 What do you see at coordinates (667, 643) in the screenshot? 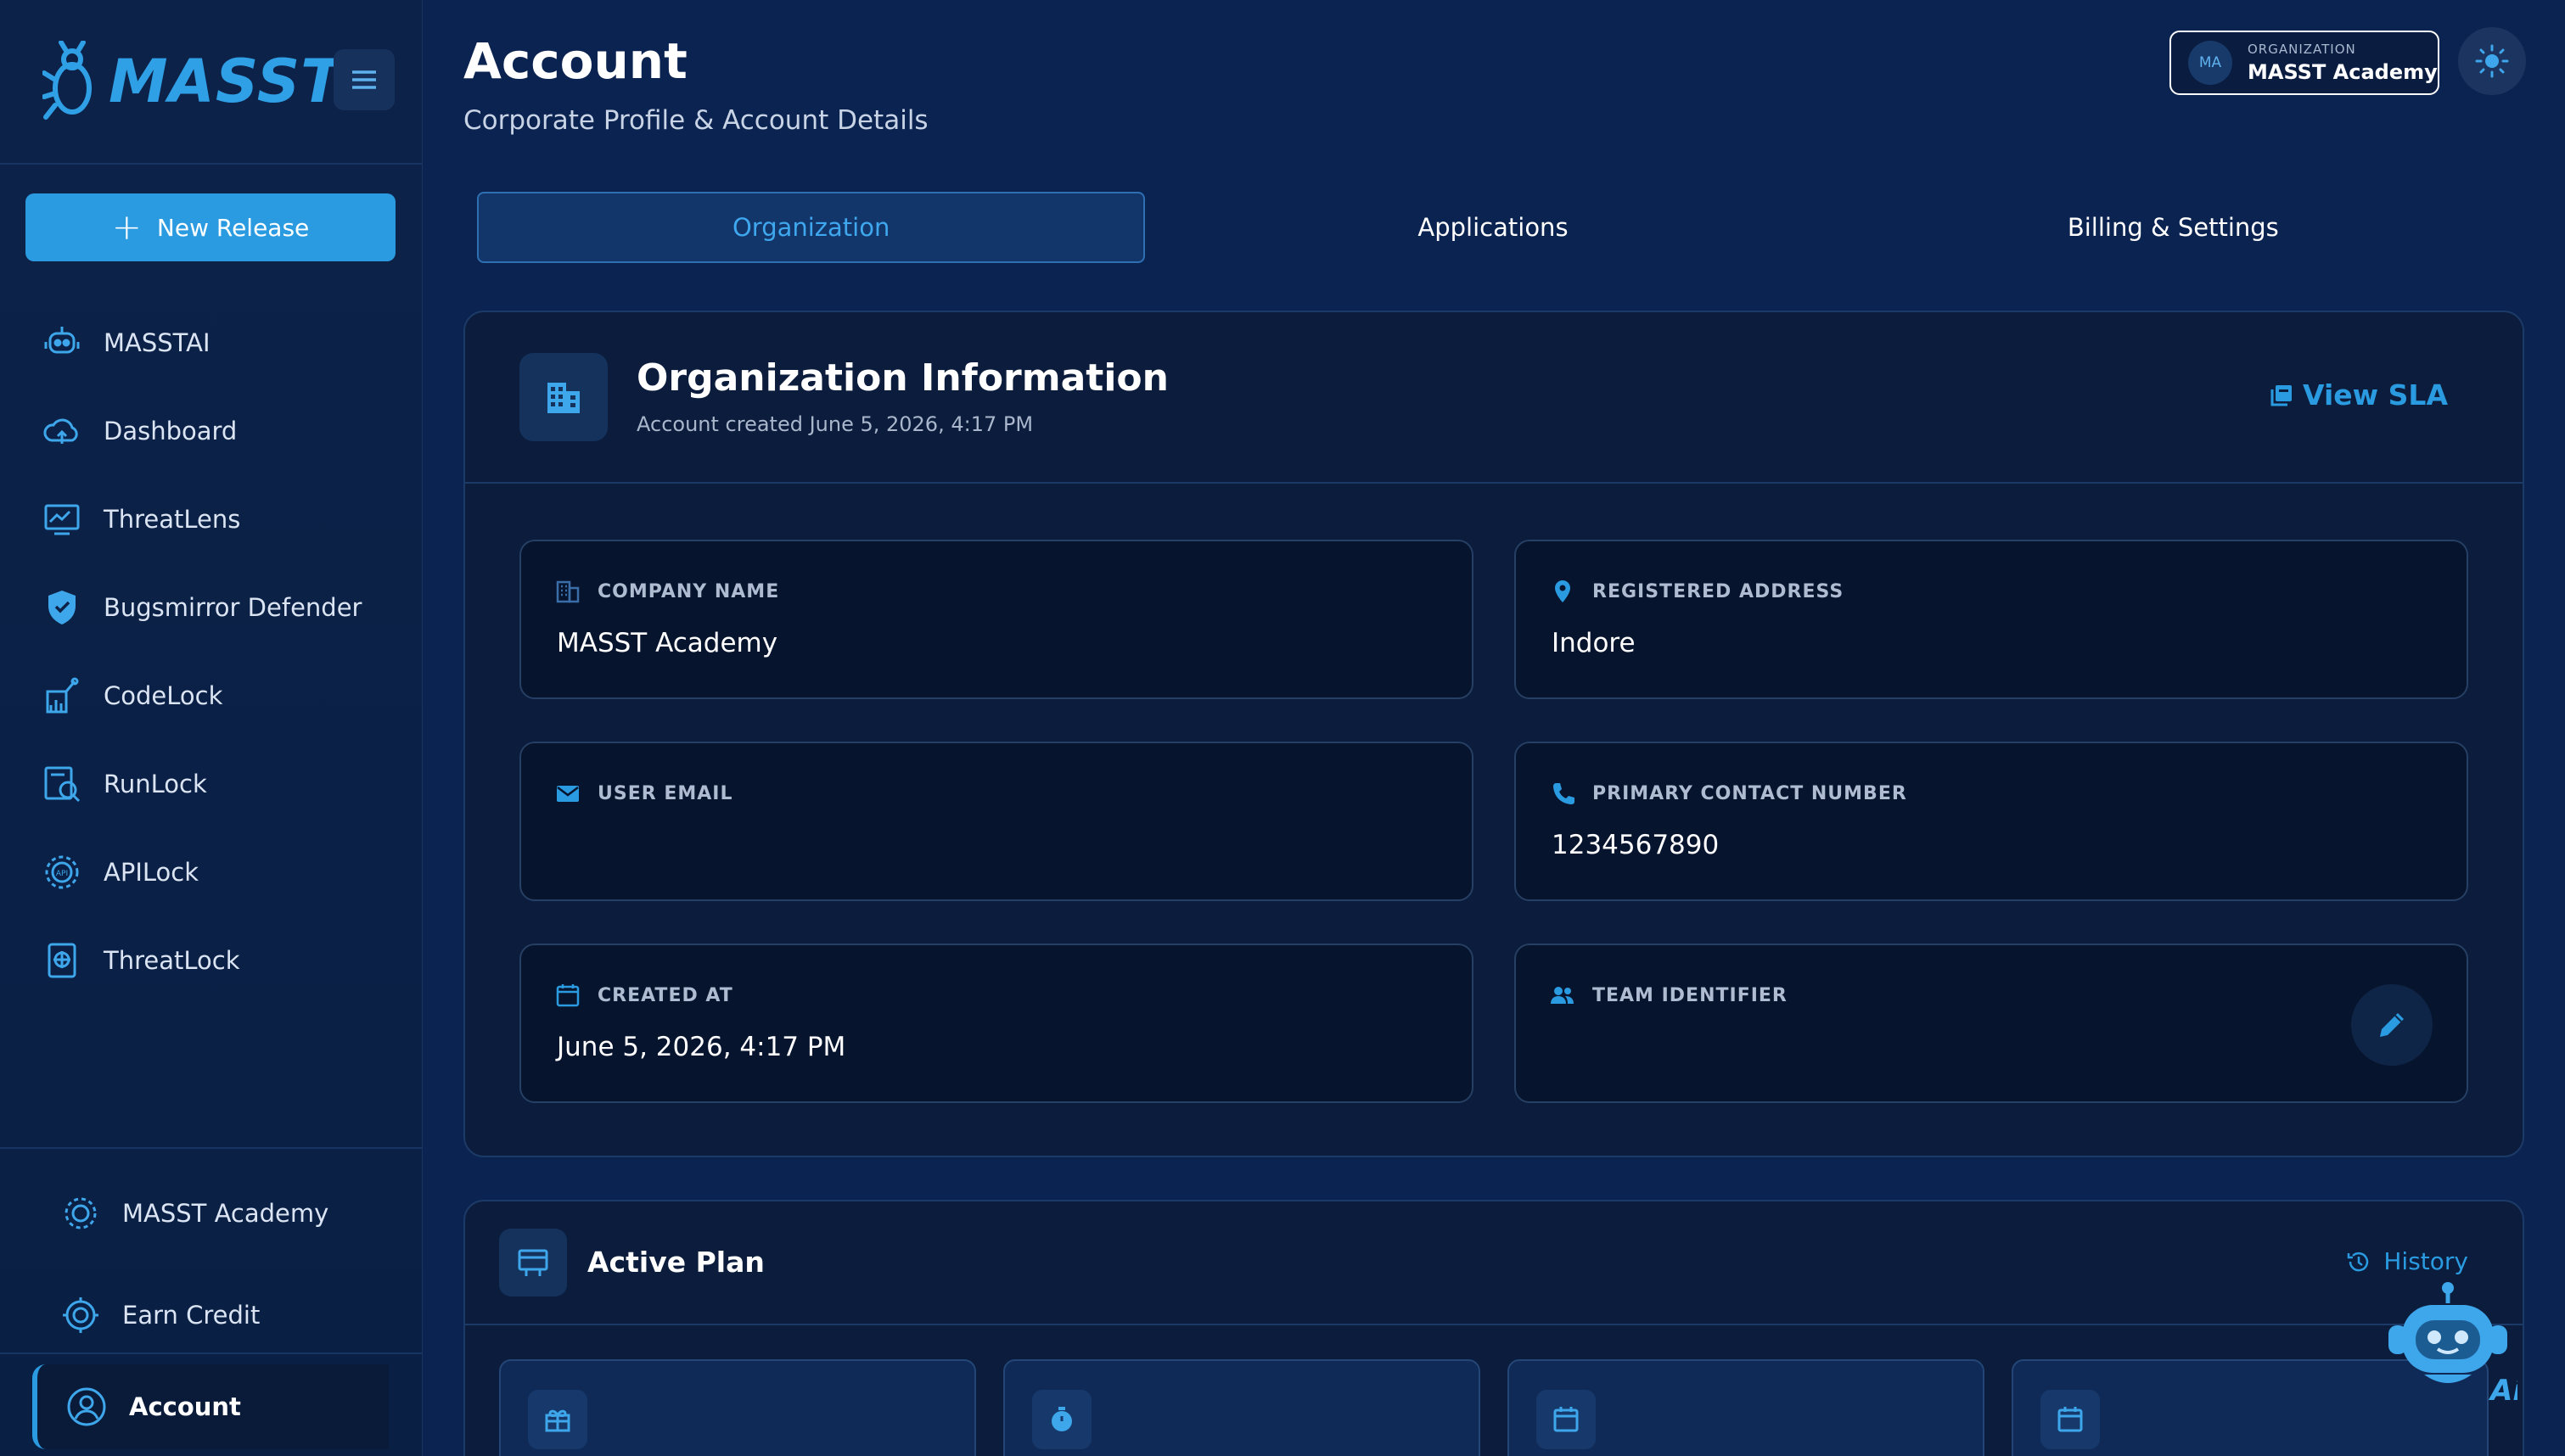
I see `field-value: MASST Academy` at bounding box center [667, 643].